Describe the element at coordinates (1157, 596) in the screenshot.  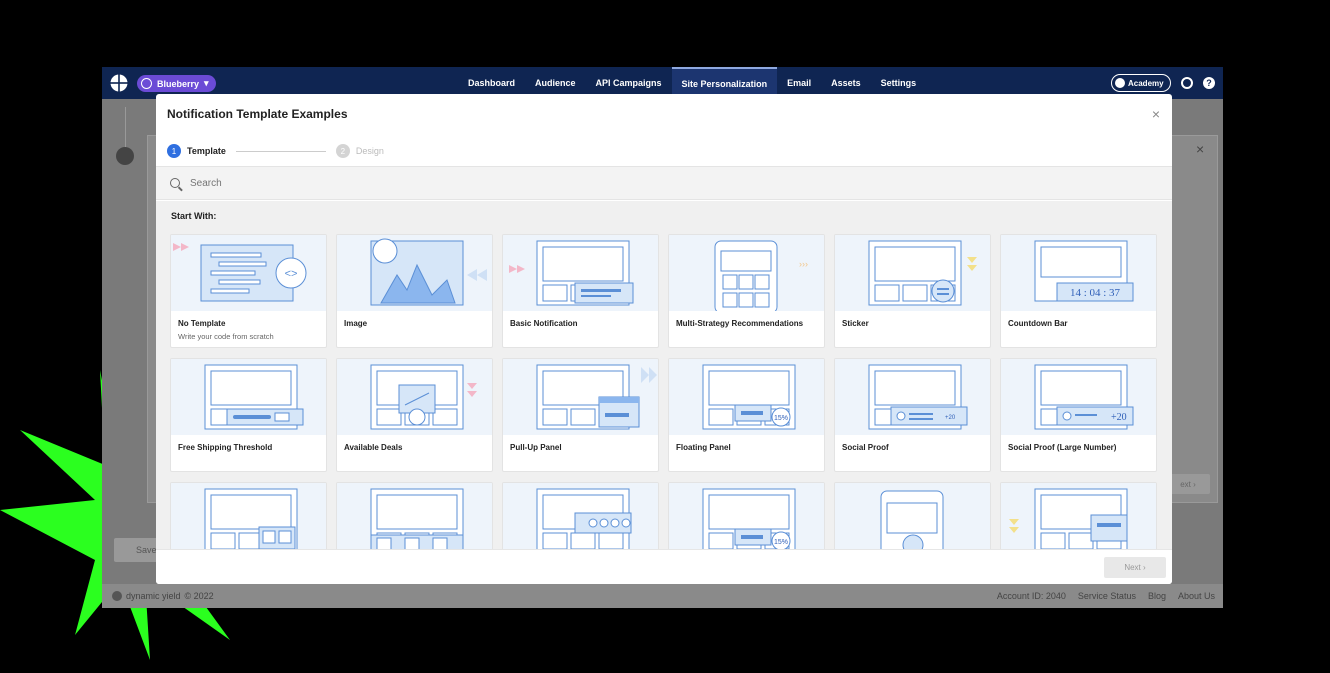
I see `footer-link: Blog` at that location.